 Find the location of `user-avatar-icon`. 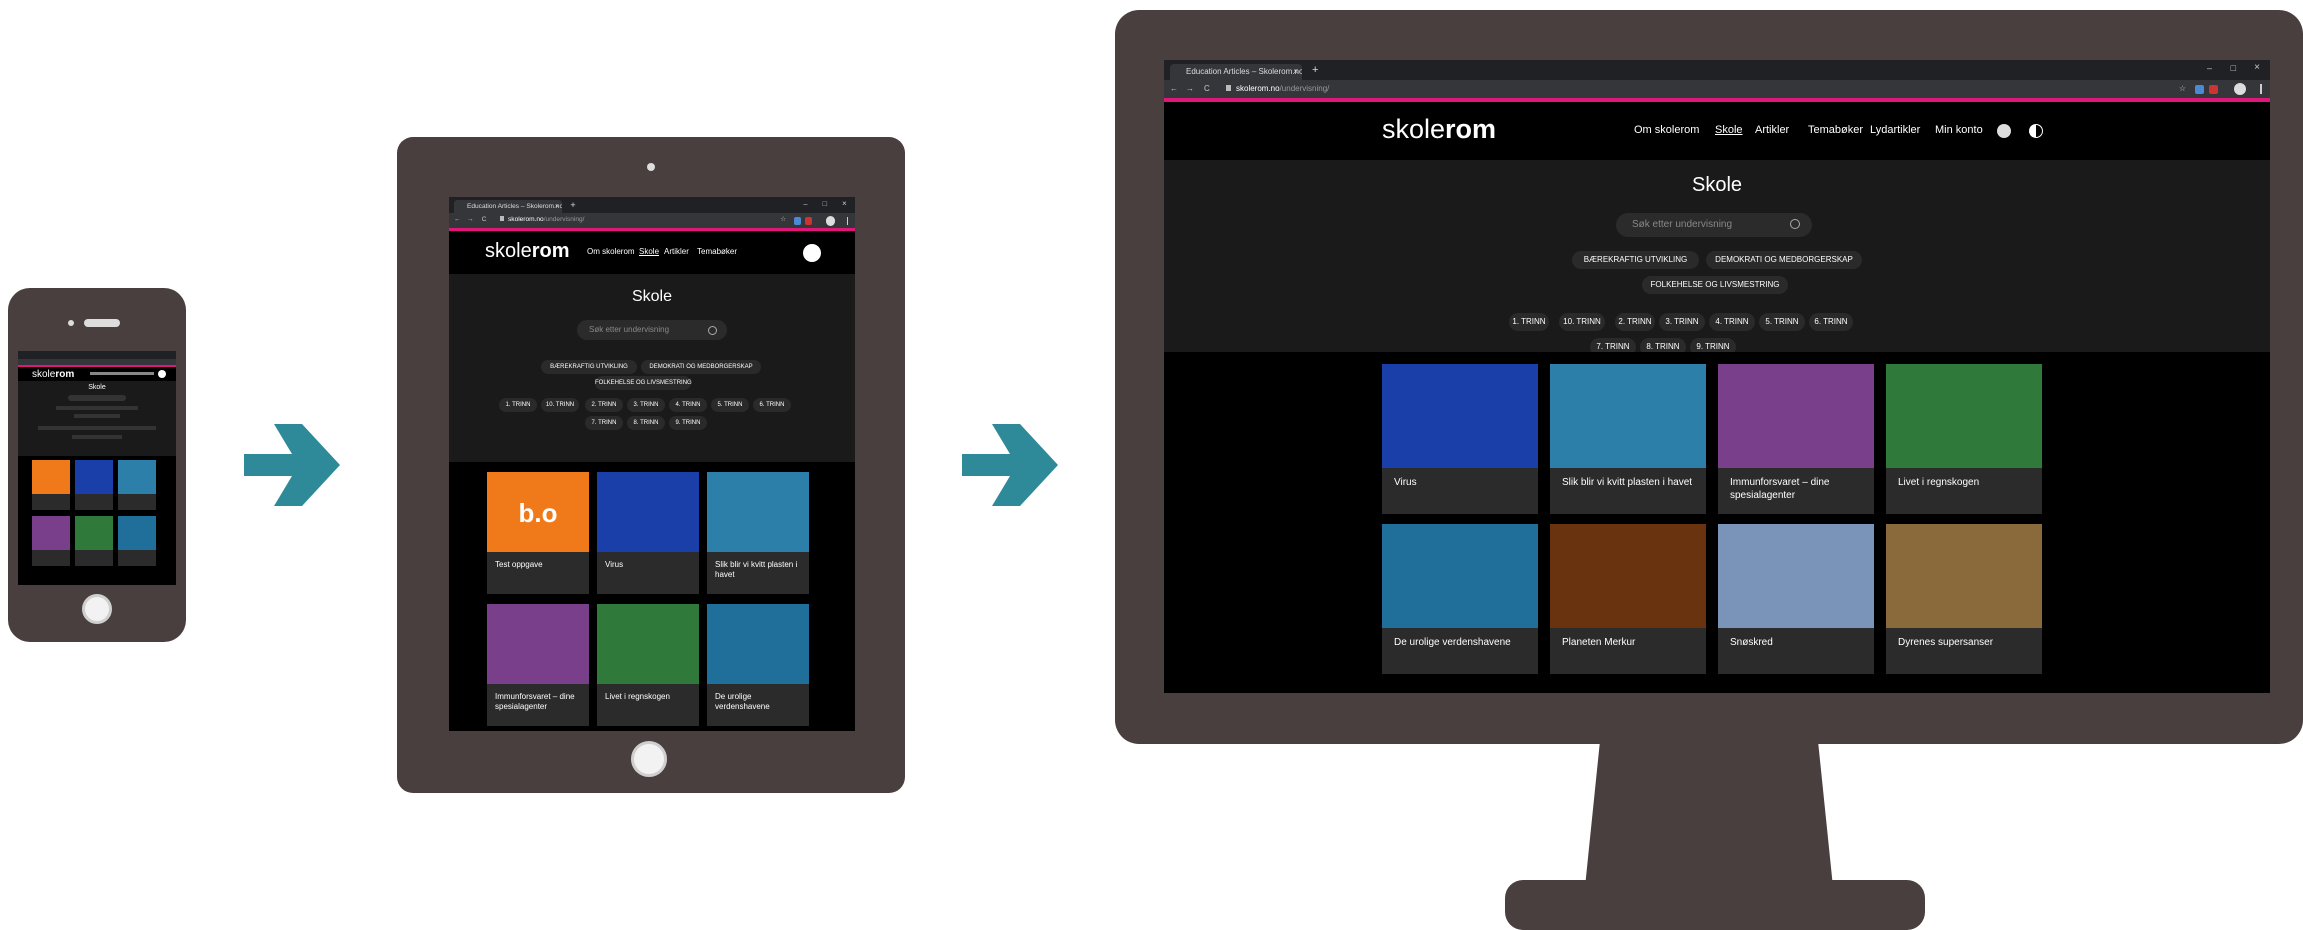

user-avatar-icon is located at coordinates (2004, 131).